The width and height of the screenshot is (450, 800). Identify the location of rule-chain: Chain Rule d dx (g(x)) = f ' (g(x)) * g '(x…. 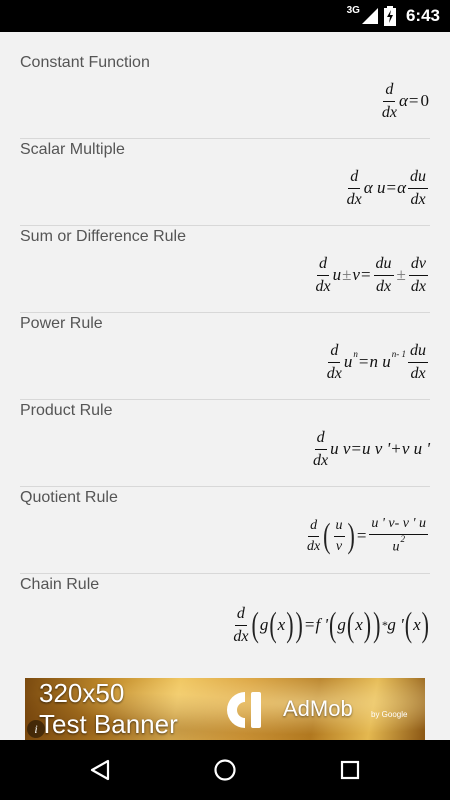
(225, 617).